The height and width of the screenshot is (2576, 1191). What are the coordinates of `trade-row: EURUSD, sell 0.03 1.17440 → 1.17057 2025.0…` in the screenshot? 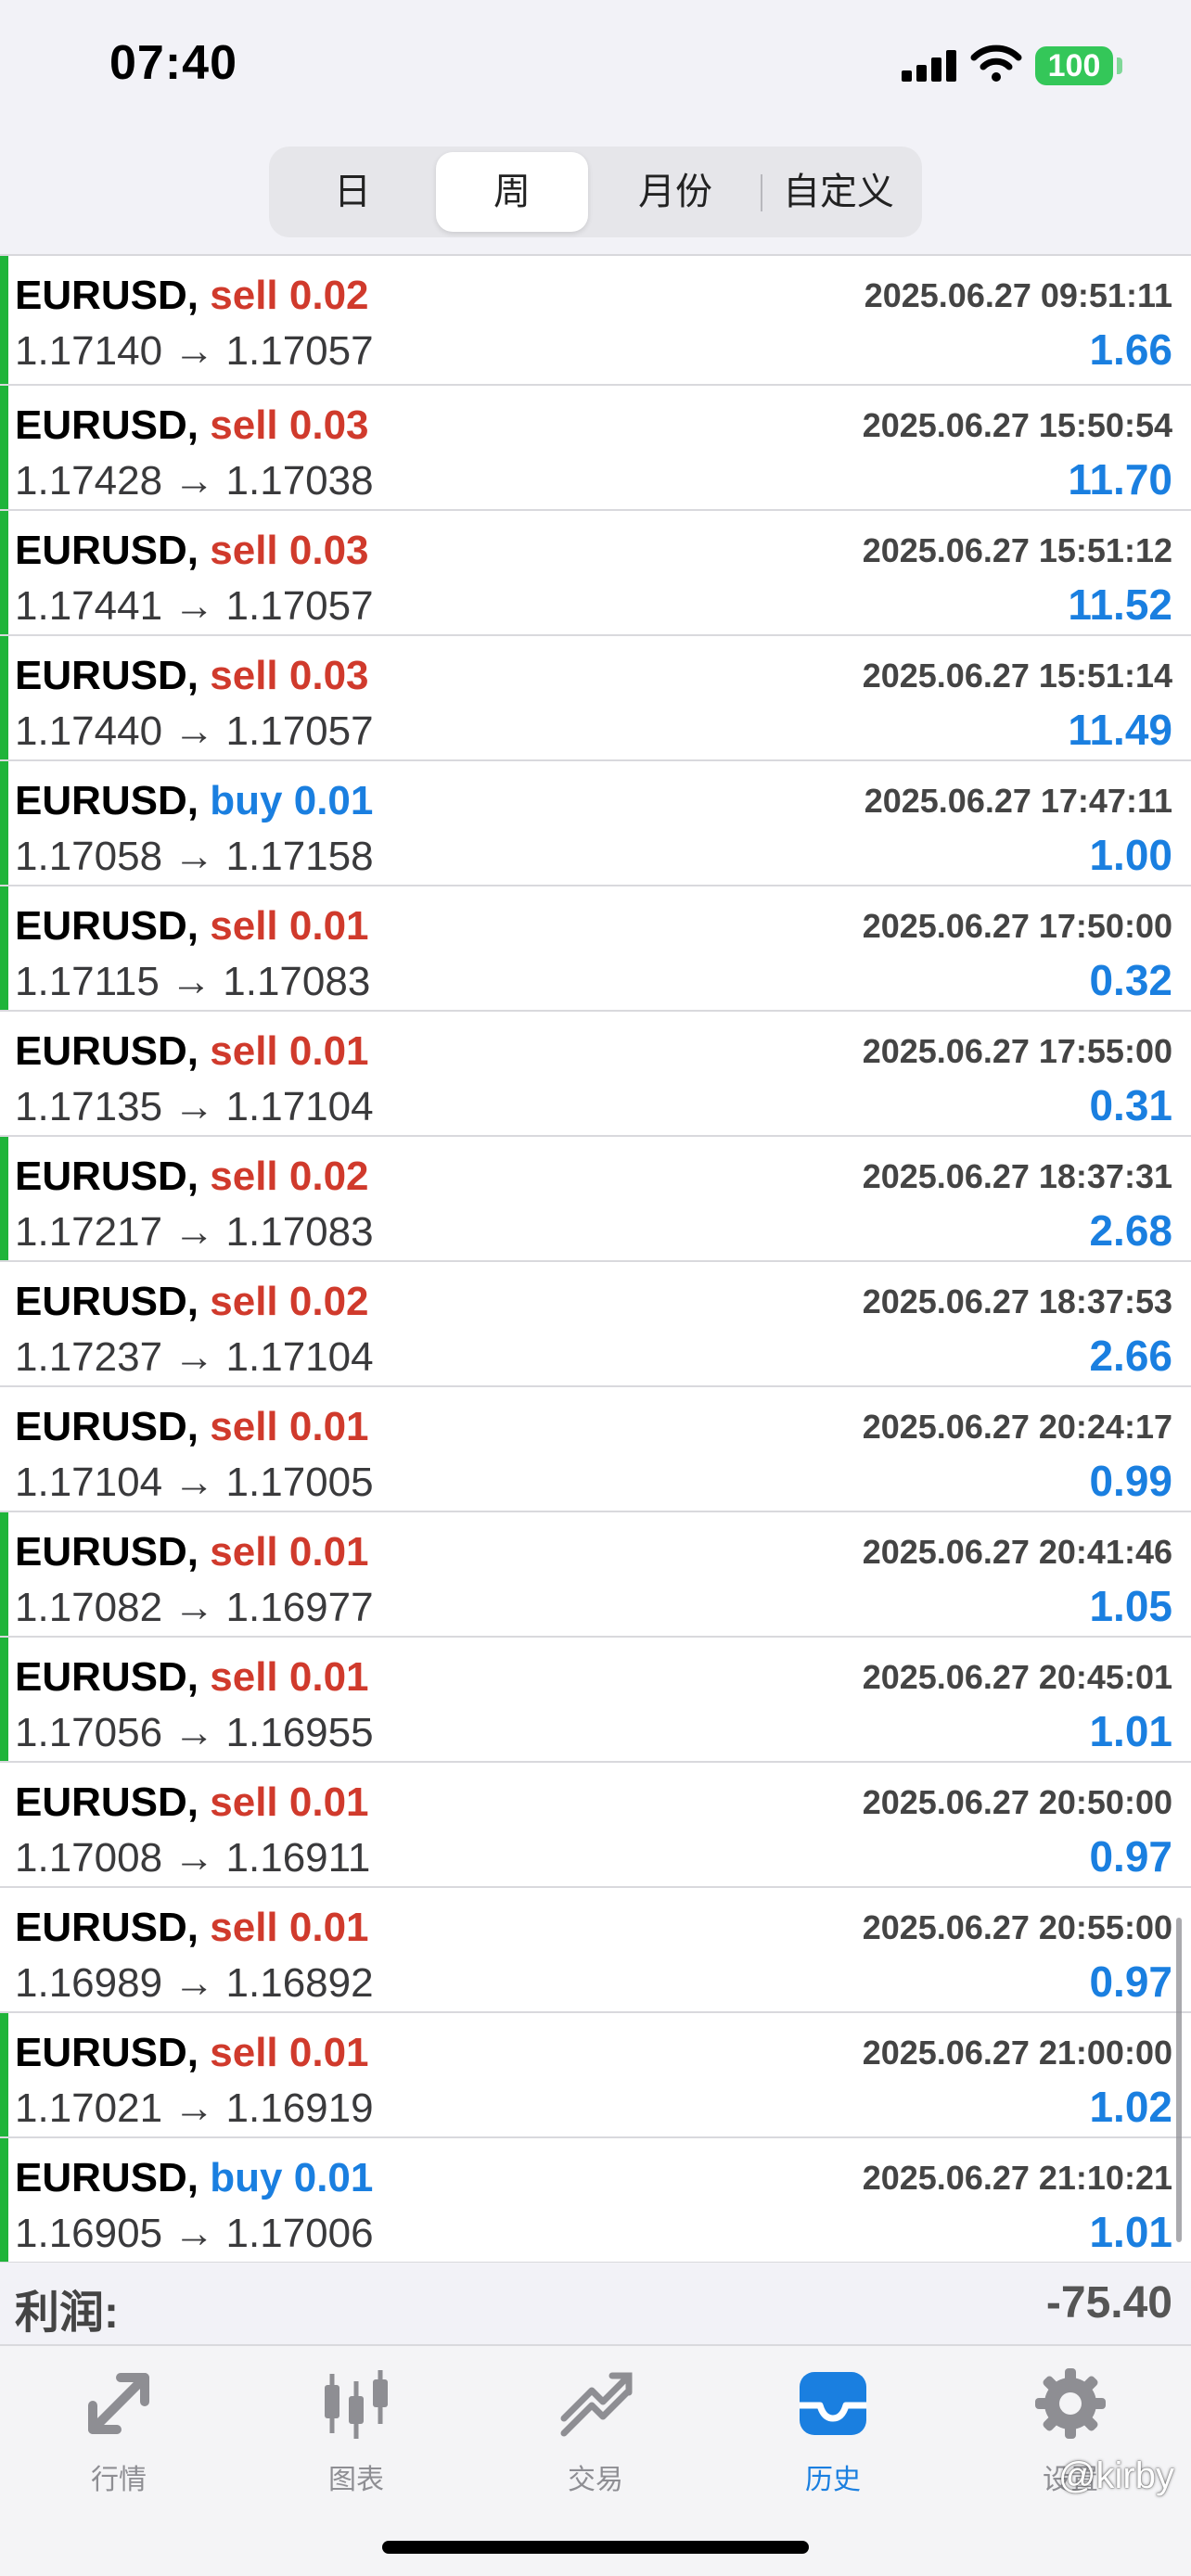 It's located at (595, 699).